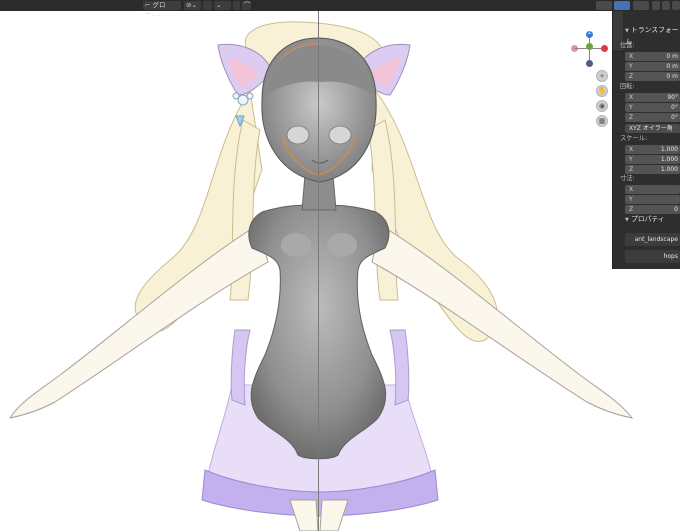 This screenshot has width=680, height=531. I want to click on gizmo-y-handle, so click(589, 46).